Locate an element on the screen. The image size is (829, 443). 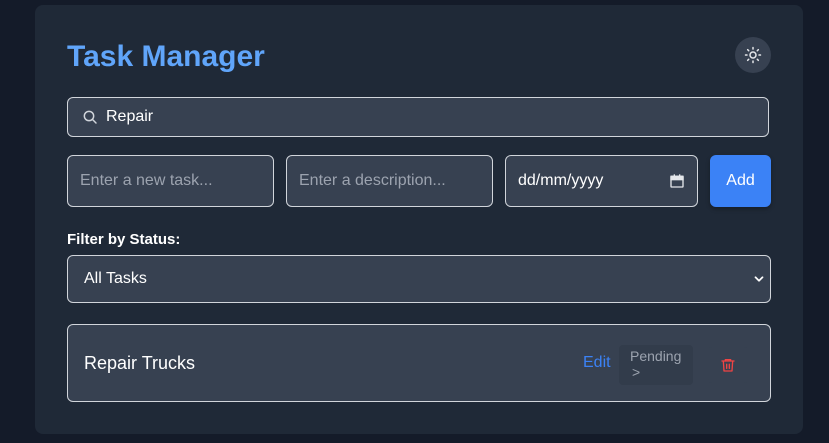
task-title: Repair Trucks is located at coordinates (140, 363).